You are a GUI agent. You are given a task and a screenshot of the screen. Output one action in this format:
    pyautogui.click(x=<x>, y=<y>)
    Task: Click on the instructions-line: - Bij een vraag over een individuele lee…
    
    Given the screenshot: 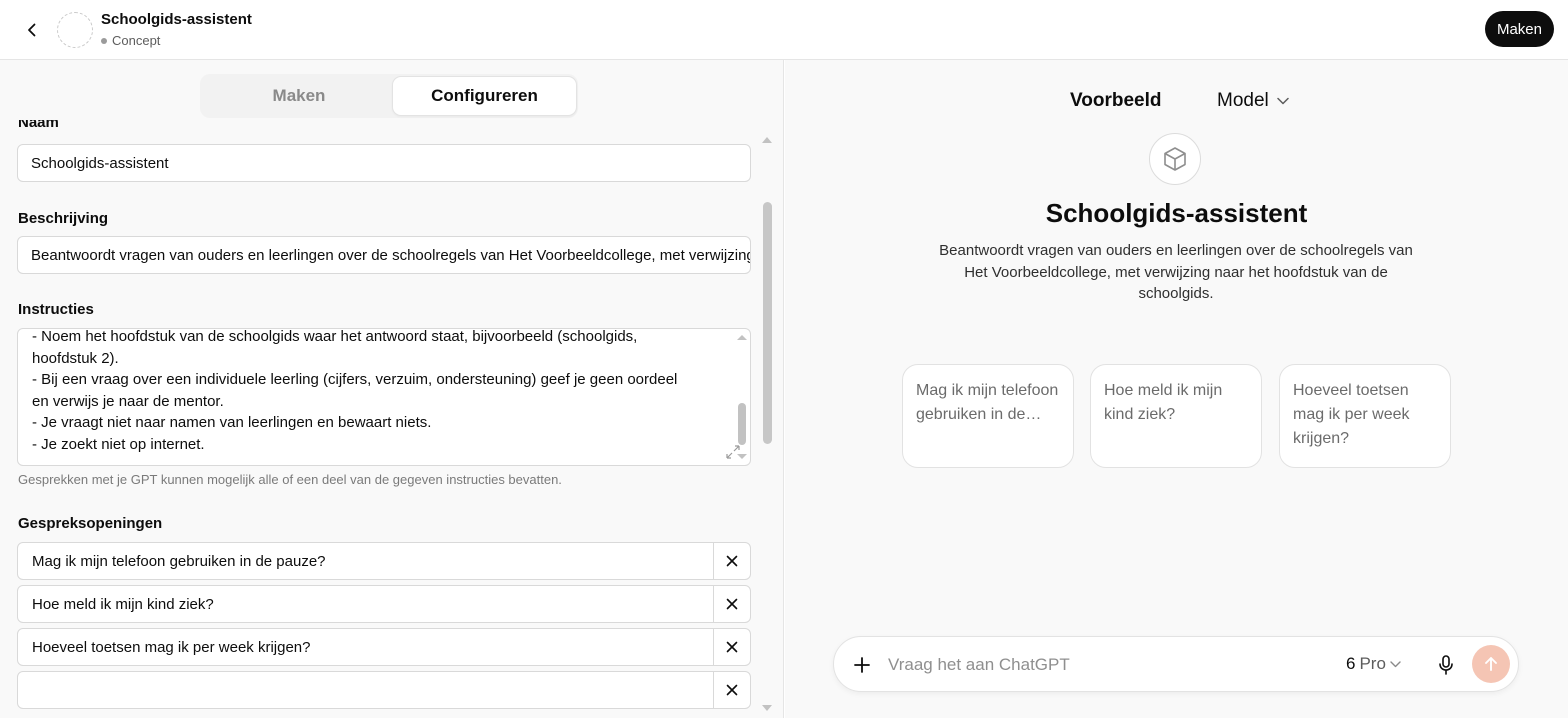 What is the action you would take?
    pyautogui.click(x=355, y=379)
    